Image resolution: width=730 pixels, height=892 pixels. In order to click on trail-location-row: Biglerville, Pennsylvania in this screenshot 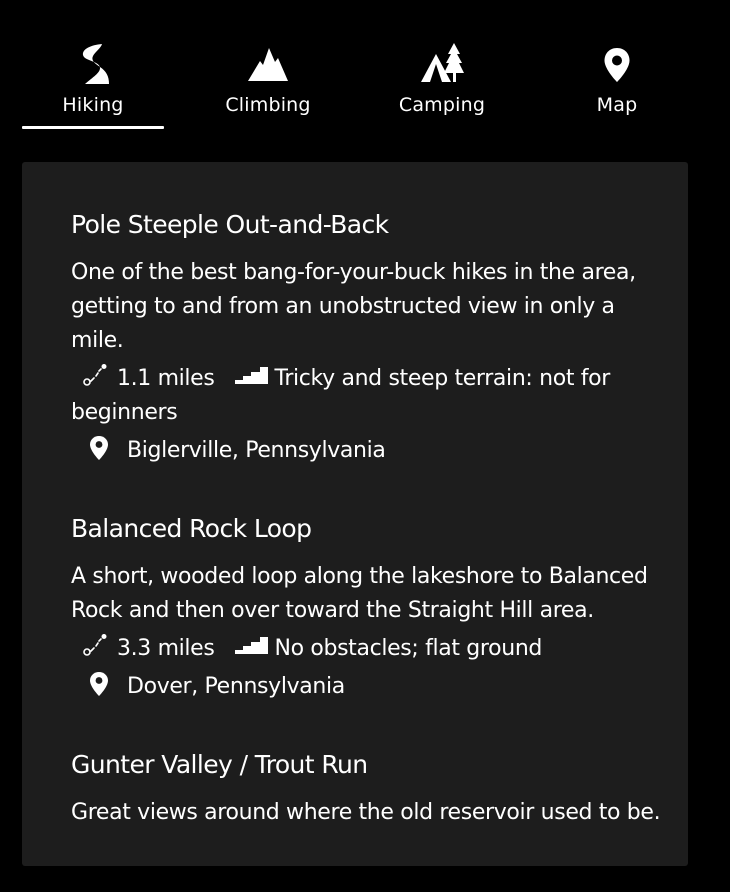, I will do `click(368, 451)`.